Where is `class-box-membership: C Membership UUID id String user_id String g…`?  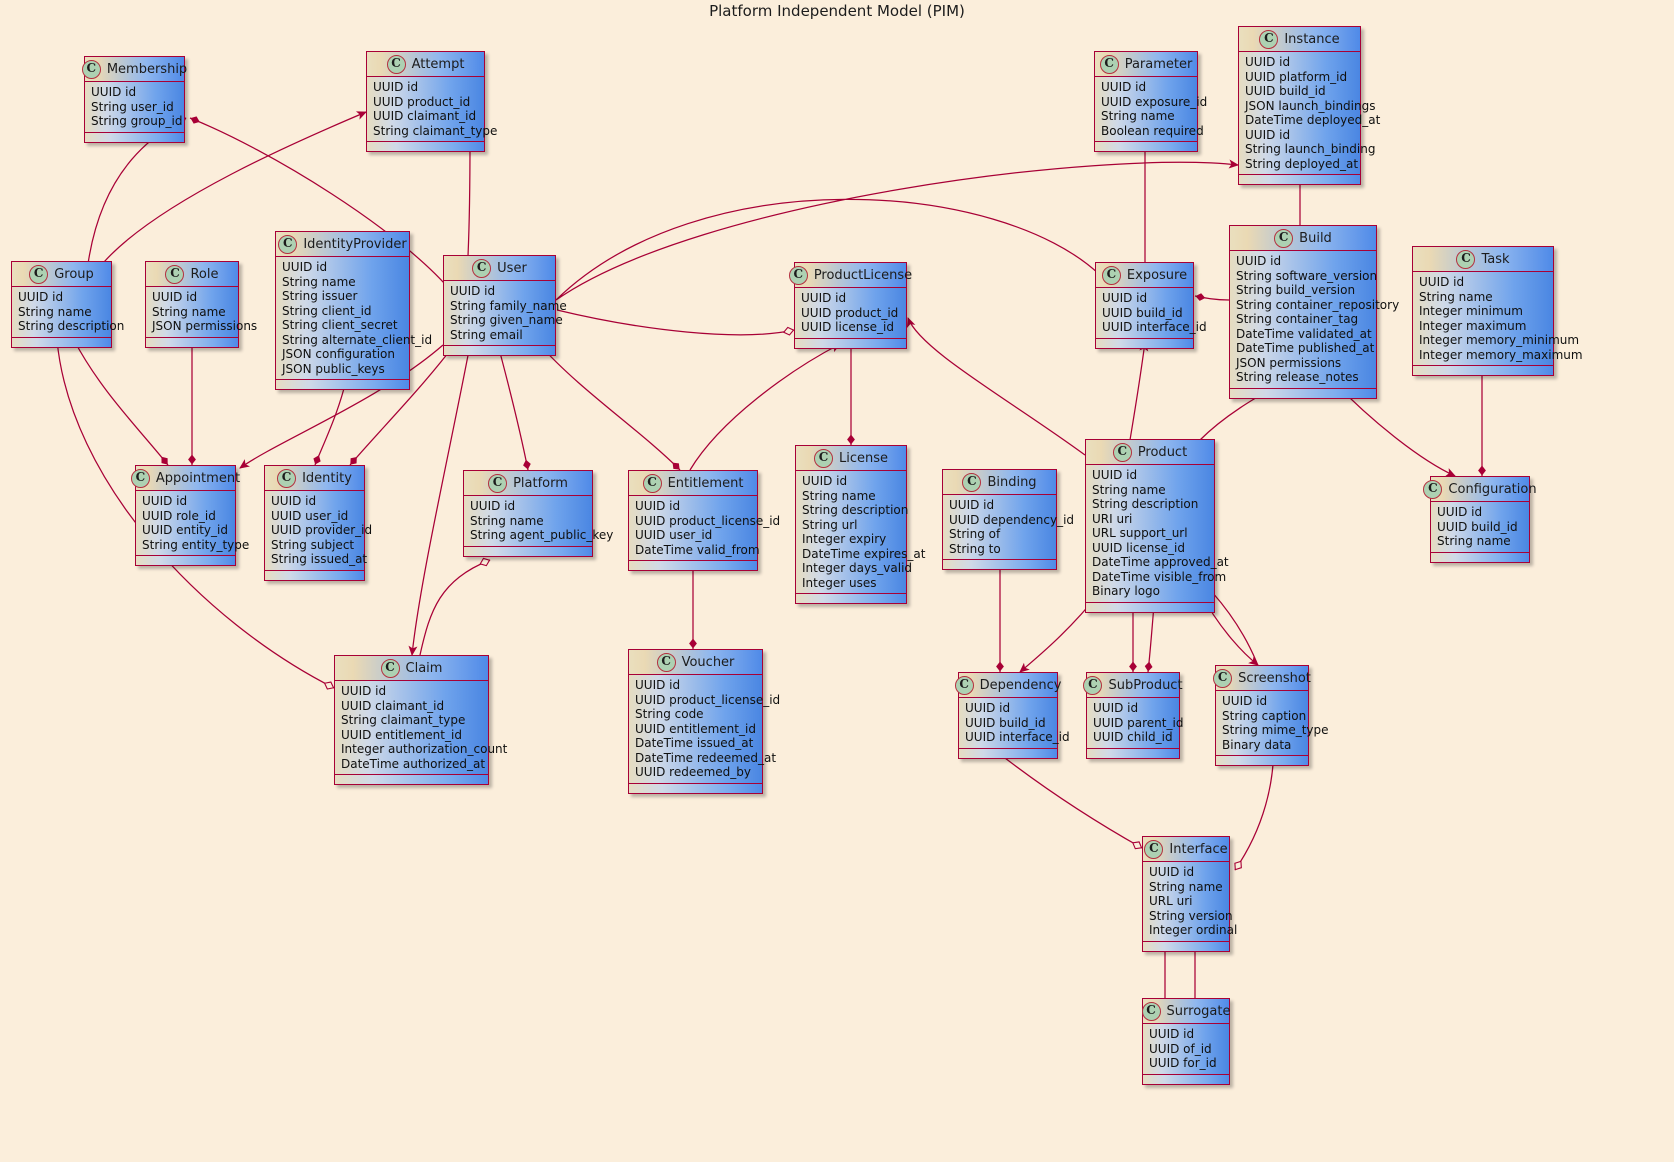
class-box-membership: C Membership UUID id String user_id String g… is located at coordinates (134, 99).